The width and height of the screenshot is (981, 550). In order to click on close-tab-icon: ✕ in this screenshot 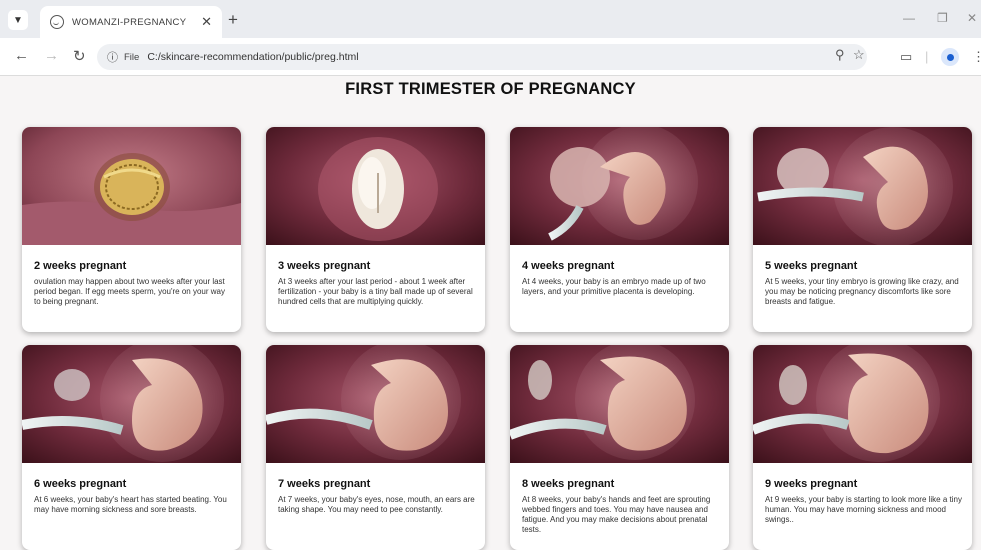, I will do `click(206, 22)`.